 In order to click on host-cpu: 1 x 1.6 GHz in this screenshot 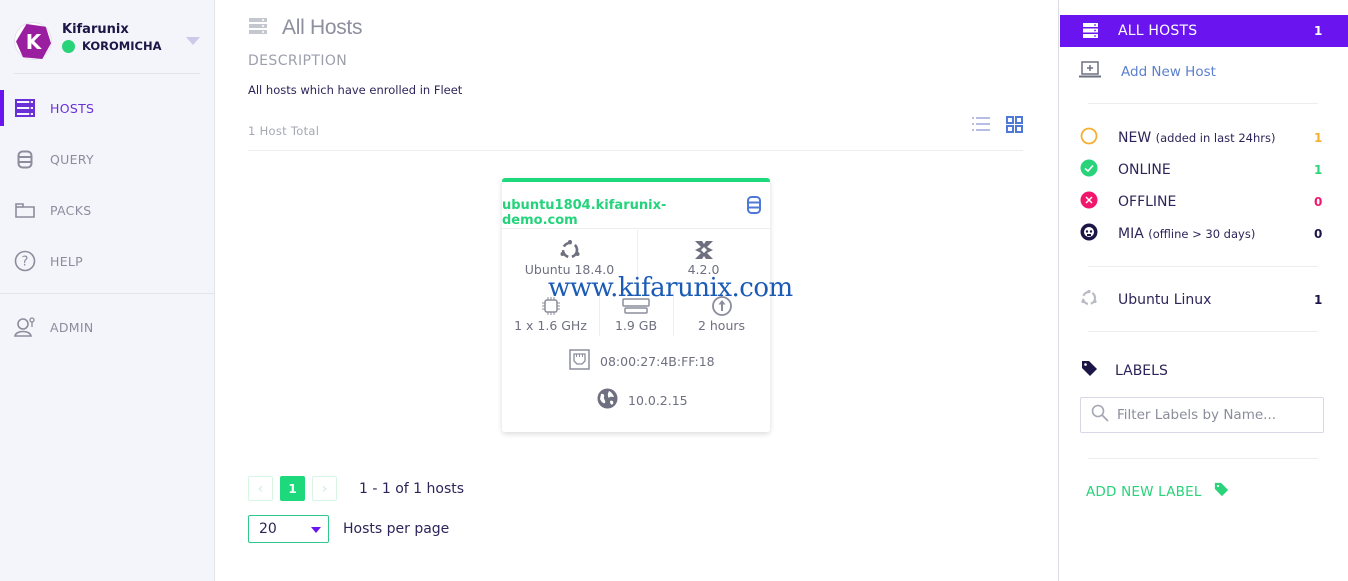, I will do `click(550, 313)`.